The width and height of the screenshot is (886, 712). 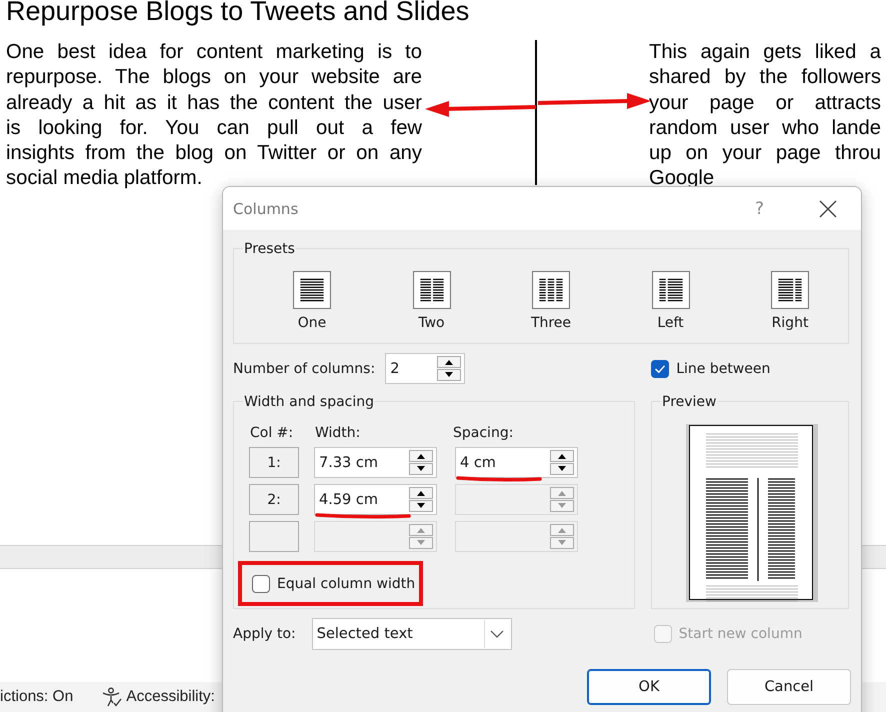 I want to click on cancel-button: Cancel, so click(x=789, y=687).